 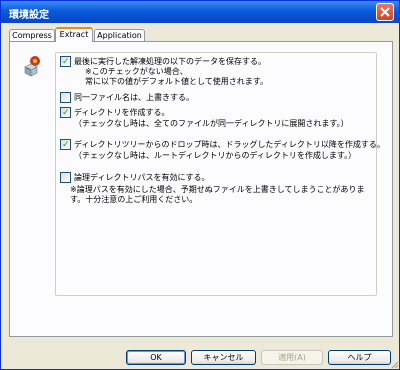 What do you see at coordinates (229, 144) in the screenshot?
I see `option-label: ディレクトリツリーからのドロップ時は、ドラッグしたディレクトリ以降を作成する。` at bounding box center [229, 144].